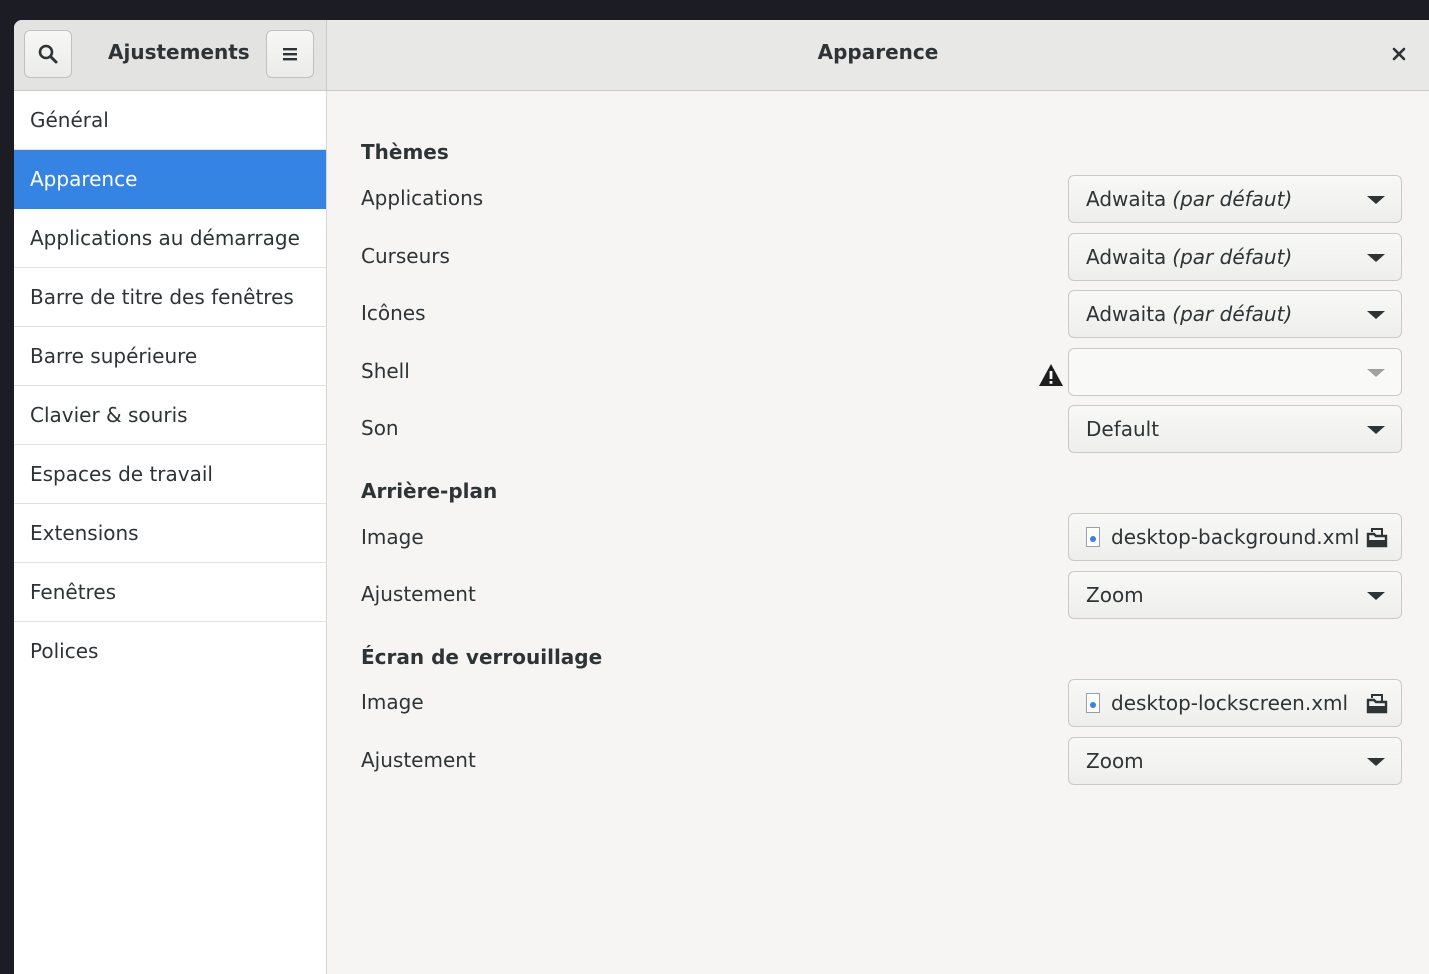 This screenshot has width=1429, height=974. I want to click on search-icon, so click(48, 54).